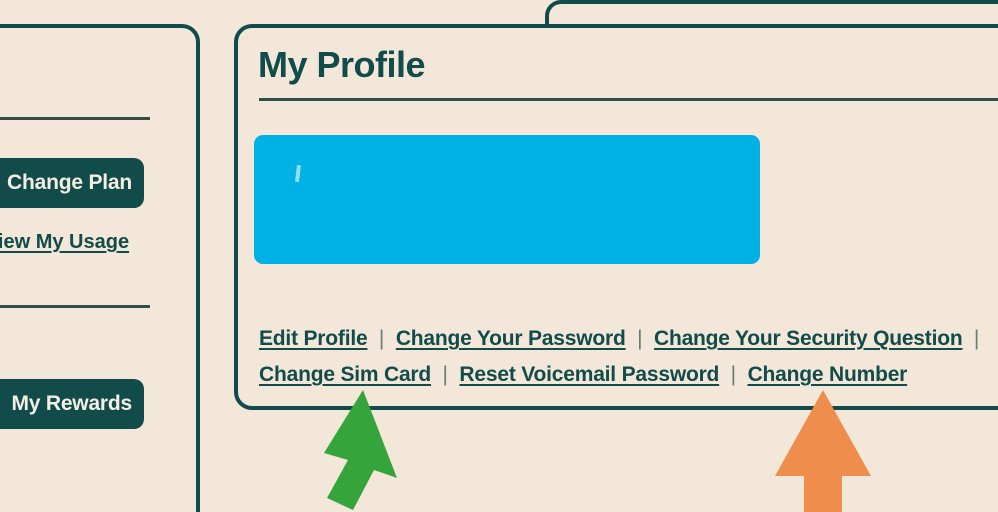 The height and width of the screenshot is (512, 998). What do you see at coordinates (75, 242) in the screenshot?
I see `view-my-usage-link: View My Usage` at bounding box center [75, 242].